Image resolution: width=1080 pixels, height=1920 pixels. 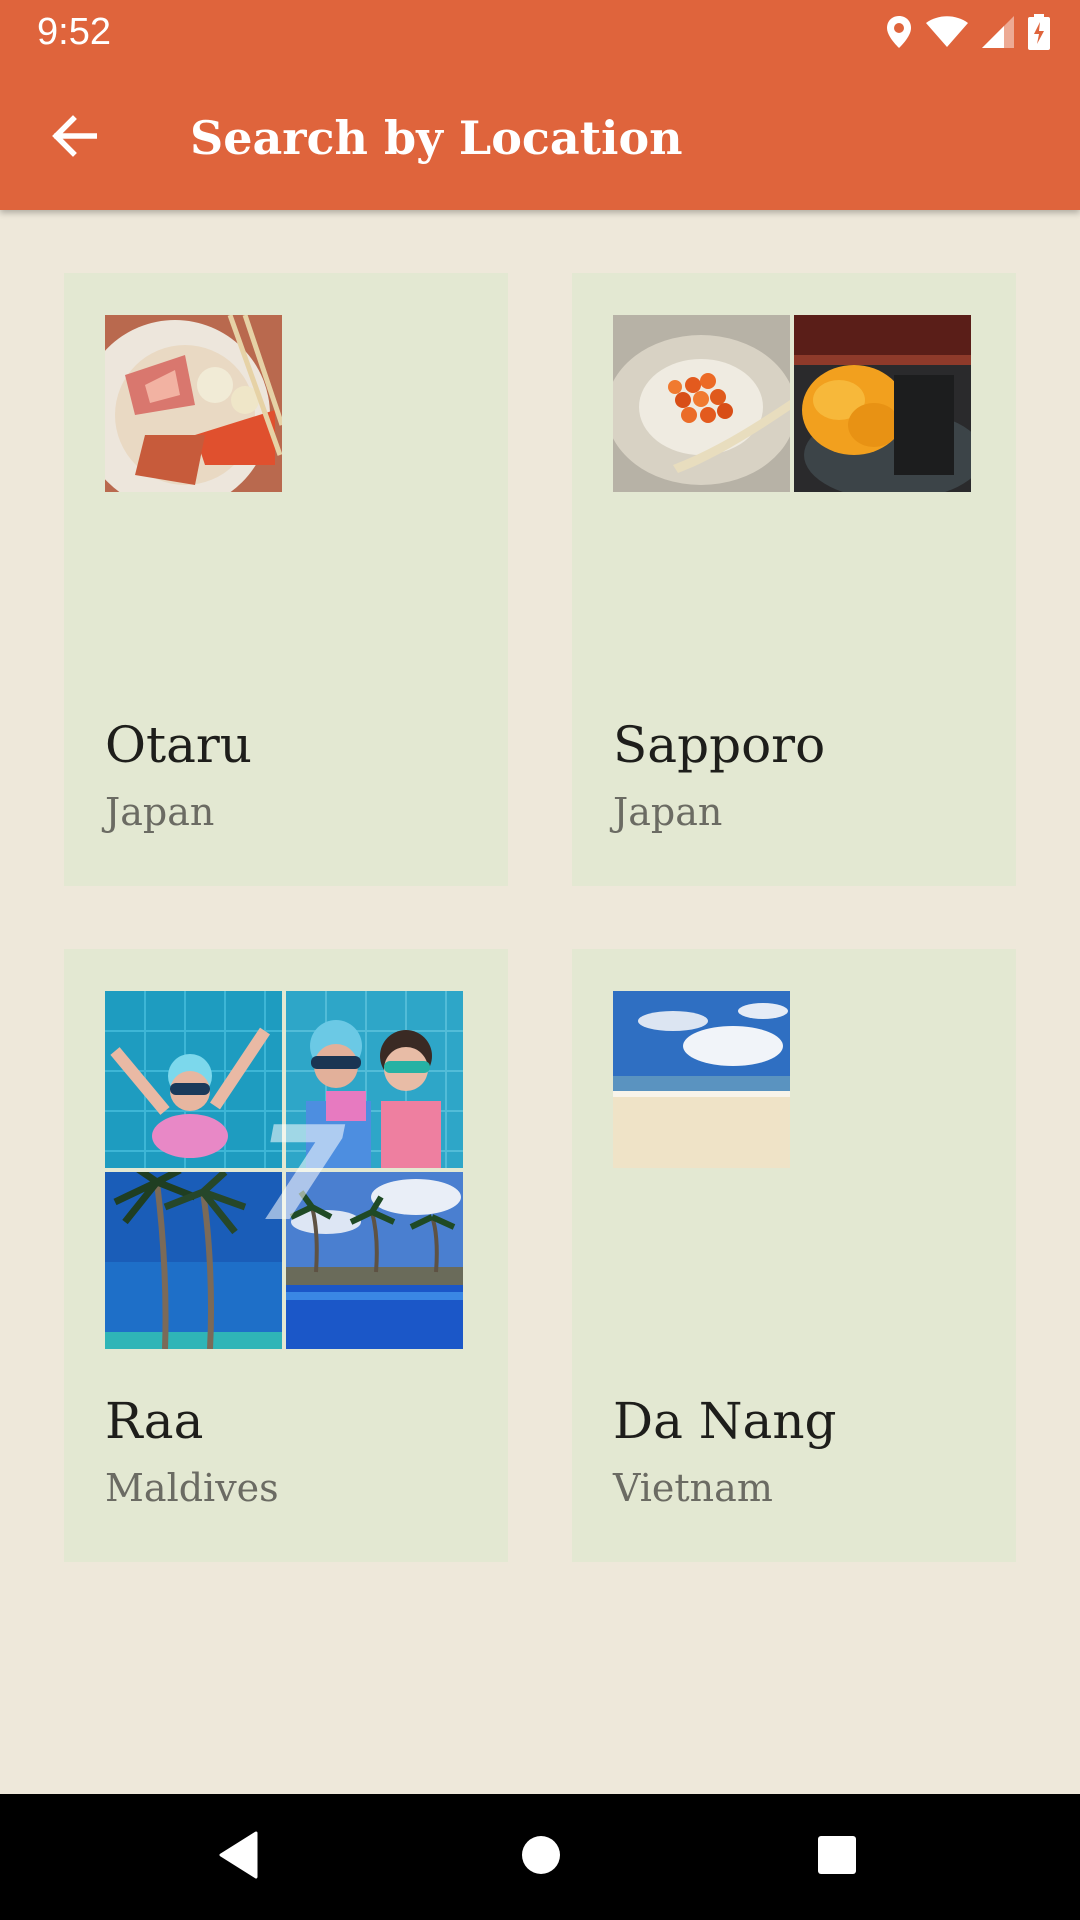 I want to click on location-icon, so click(x=899, y=32).